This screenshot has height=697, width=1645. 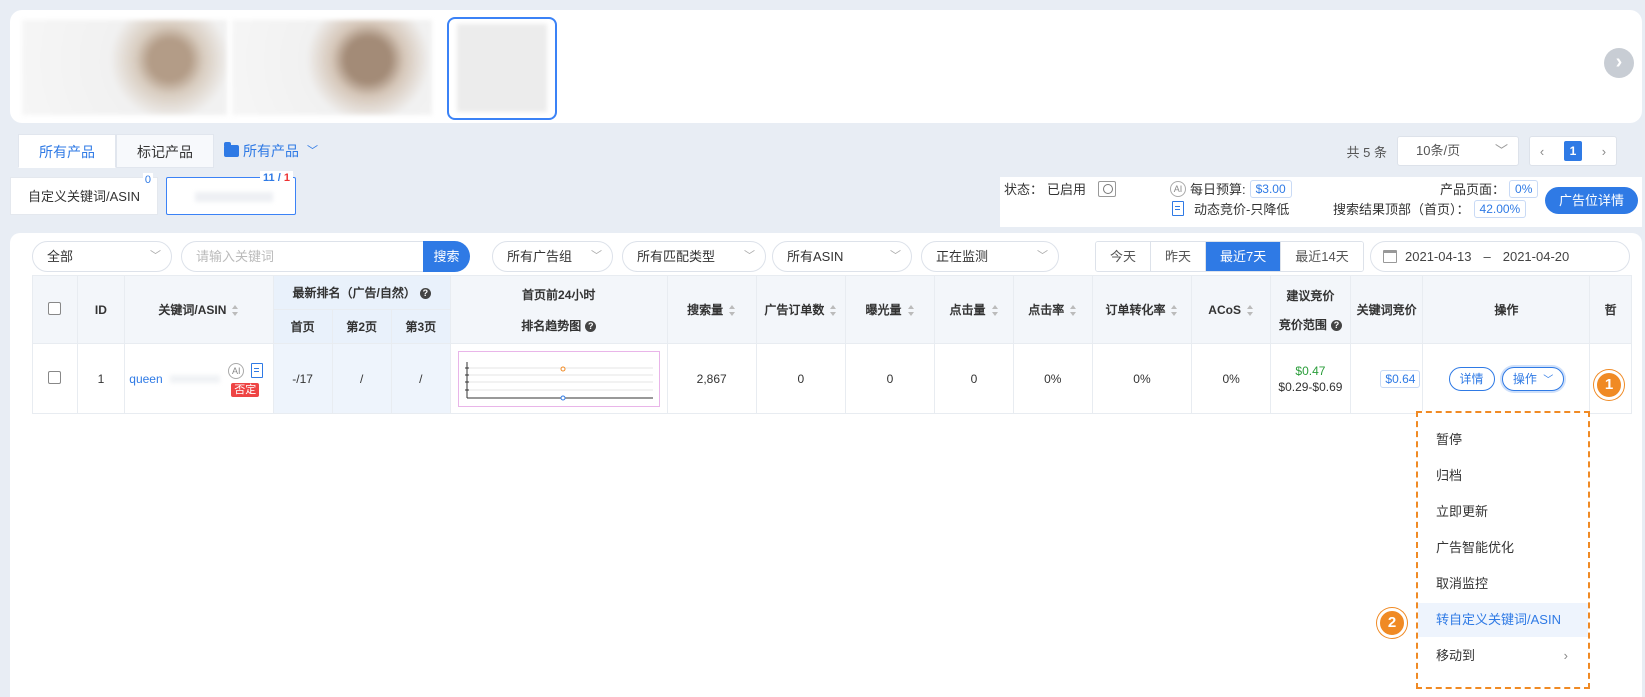 I want to click on keyword-link: queen, so click(x=145, y=379).